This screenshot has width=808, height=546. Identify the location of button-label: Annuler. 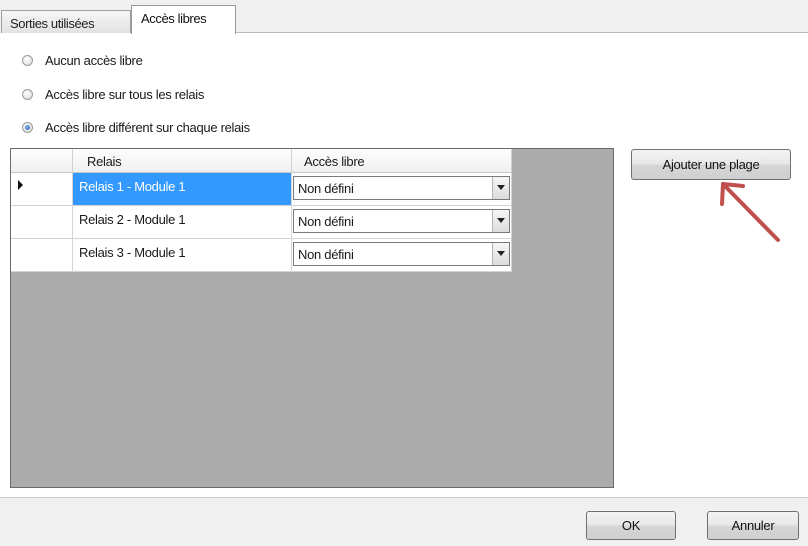
(753, 525).